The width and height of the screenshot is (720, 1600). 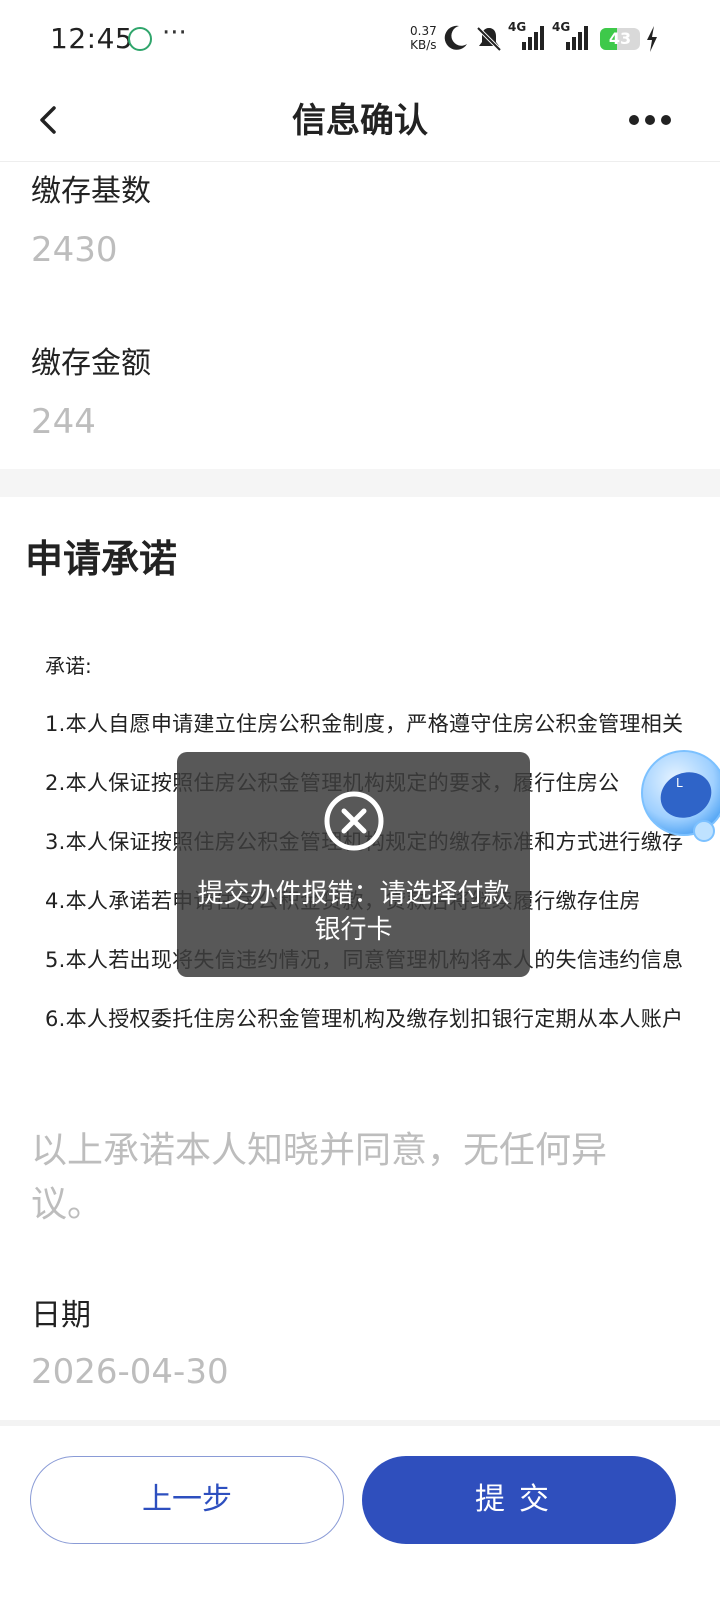 I want to click on base-label: 缴存基数, so click(x=91, y=191).